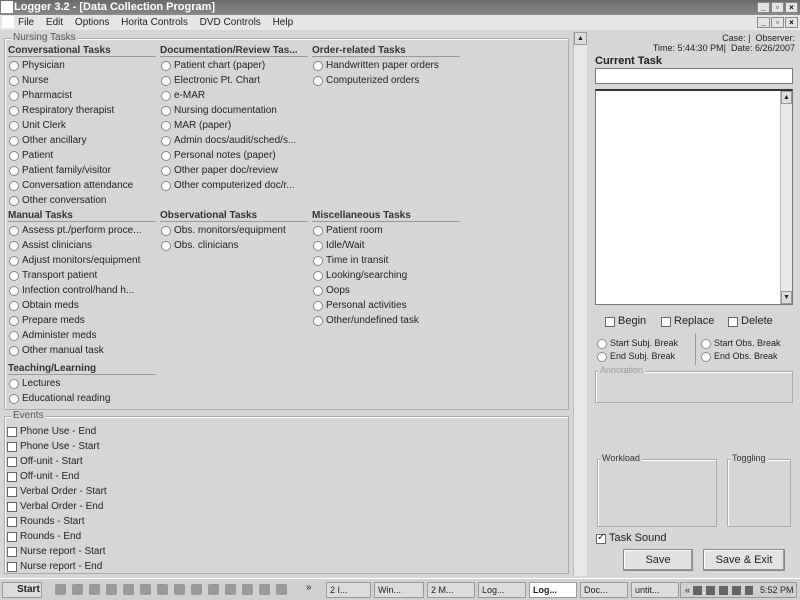 The height and width of the screenshot is (600, 800). Describe the element at coordinates (92, 22) in the screenshot. I see `menu-options: Options` at that location.